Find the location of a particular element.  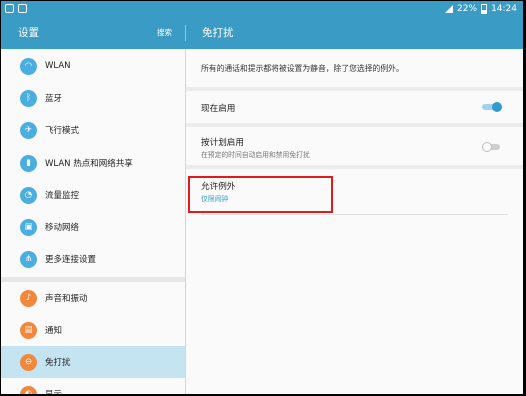

more-connections-icon: ⋔ is located at coordinates (28, 259).